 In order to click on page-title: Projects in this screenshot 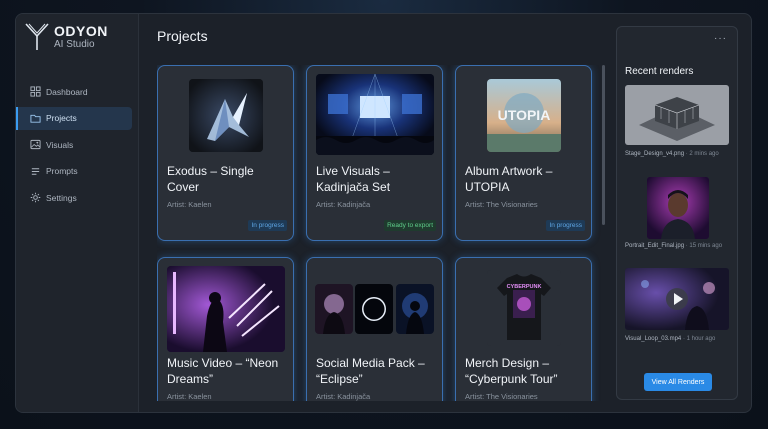, I will do `click(182, 36)`.